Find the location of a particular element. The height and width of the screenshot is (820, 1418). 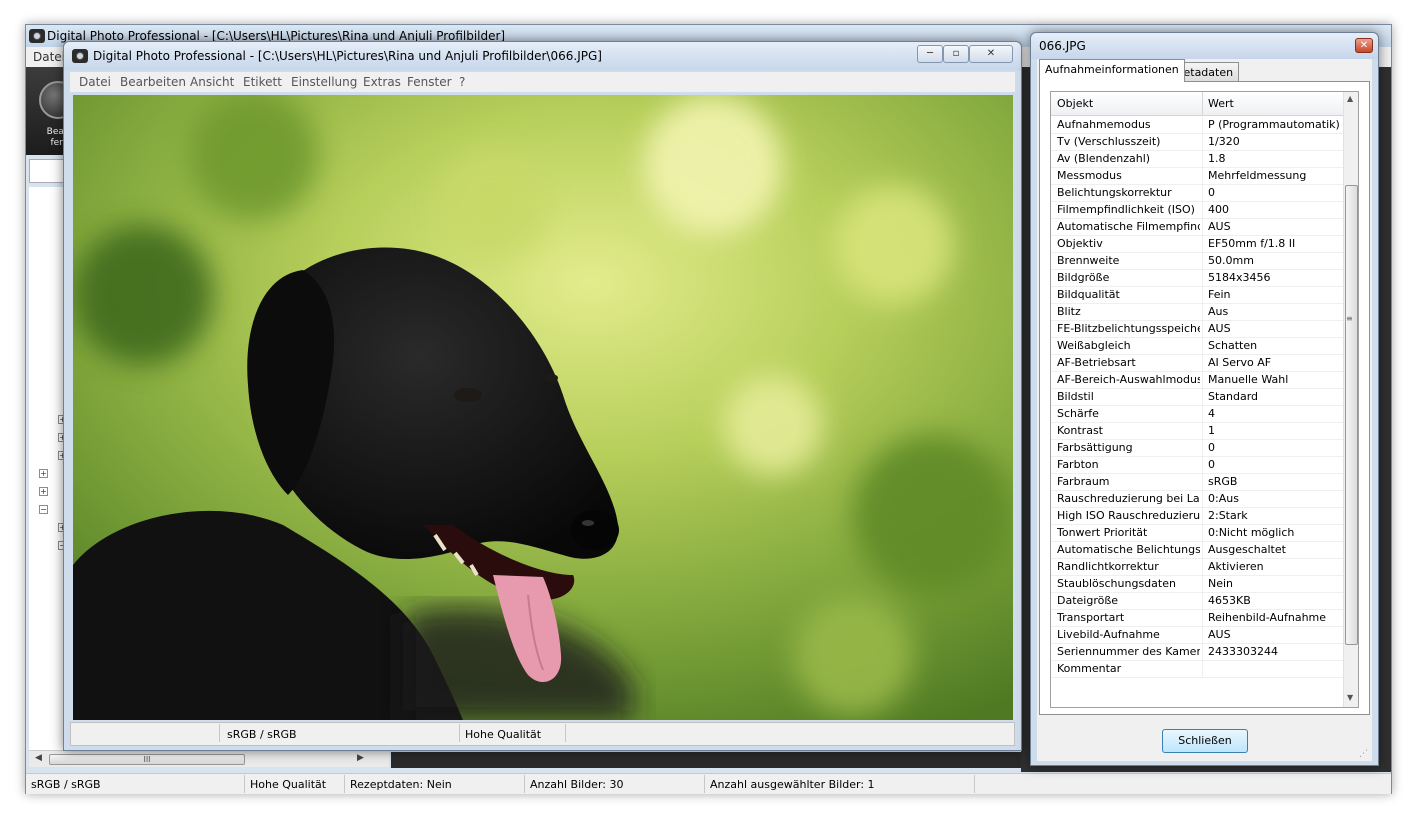

close-icon: ✕ is located at coordinates (1364, 45).